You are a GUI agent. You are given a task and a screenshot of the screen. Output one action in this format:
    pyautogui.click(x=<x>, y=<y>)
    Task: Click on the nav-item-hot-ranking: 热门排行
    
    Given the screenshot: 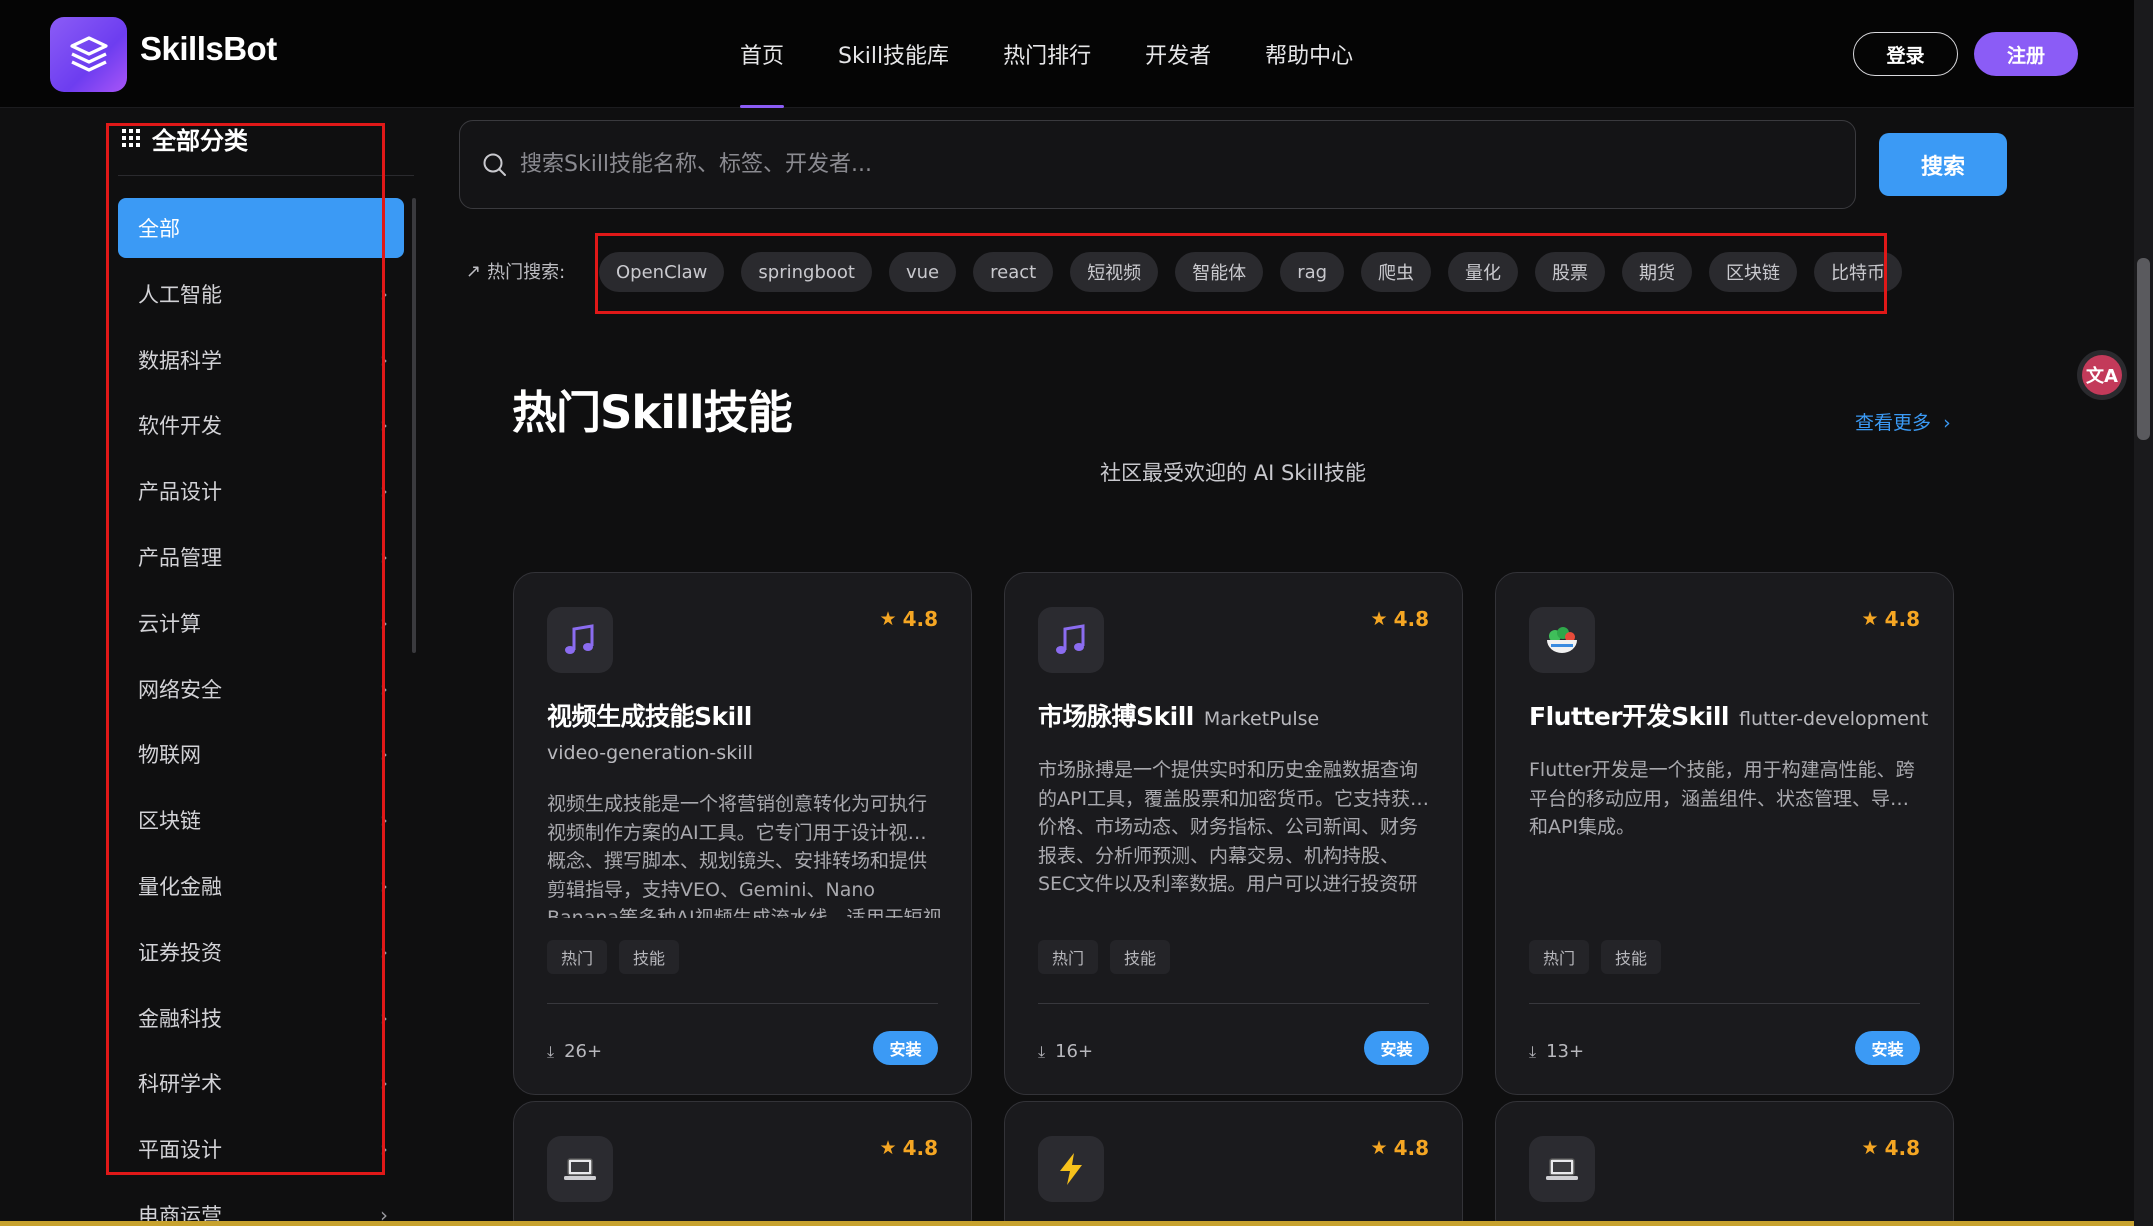 What is the action you would take?
    pyautogui.click(x=1047, y=54)
    